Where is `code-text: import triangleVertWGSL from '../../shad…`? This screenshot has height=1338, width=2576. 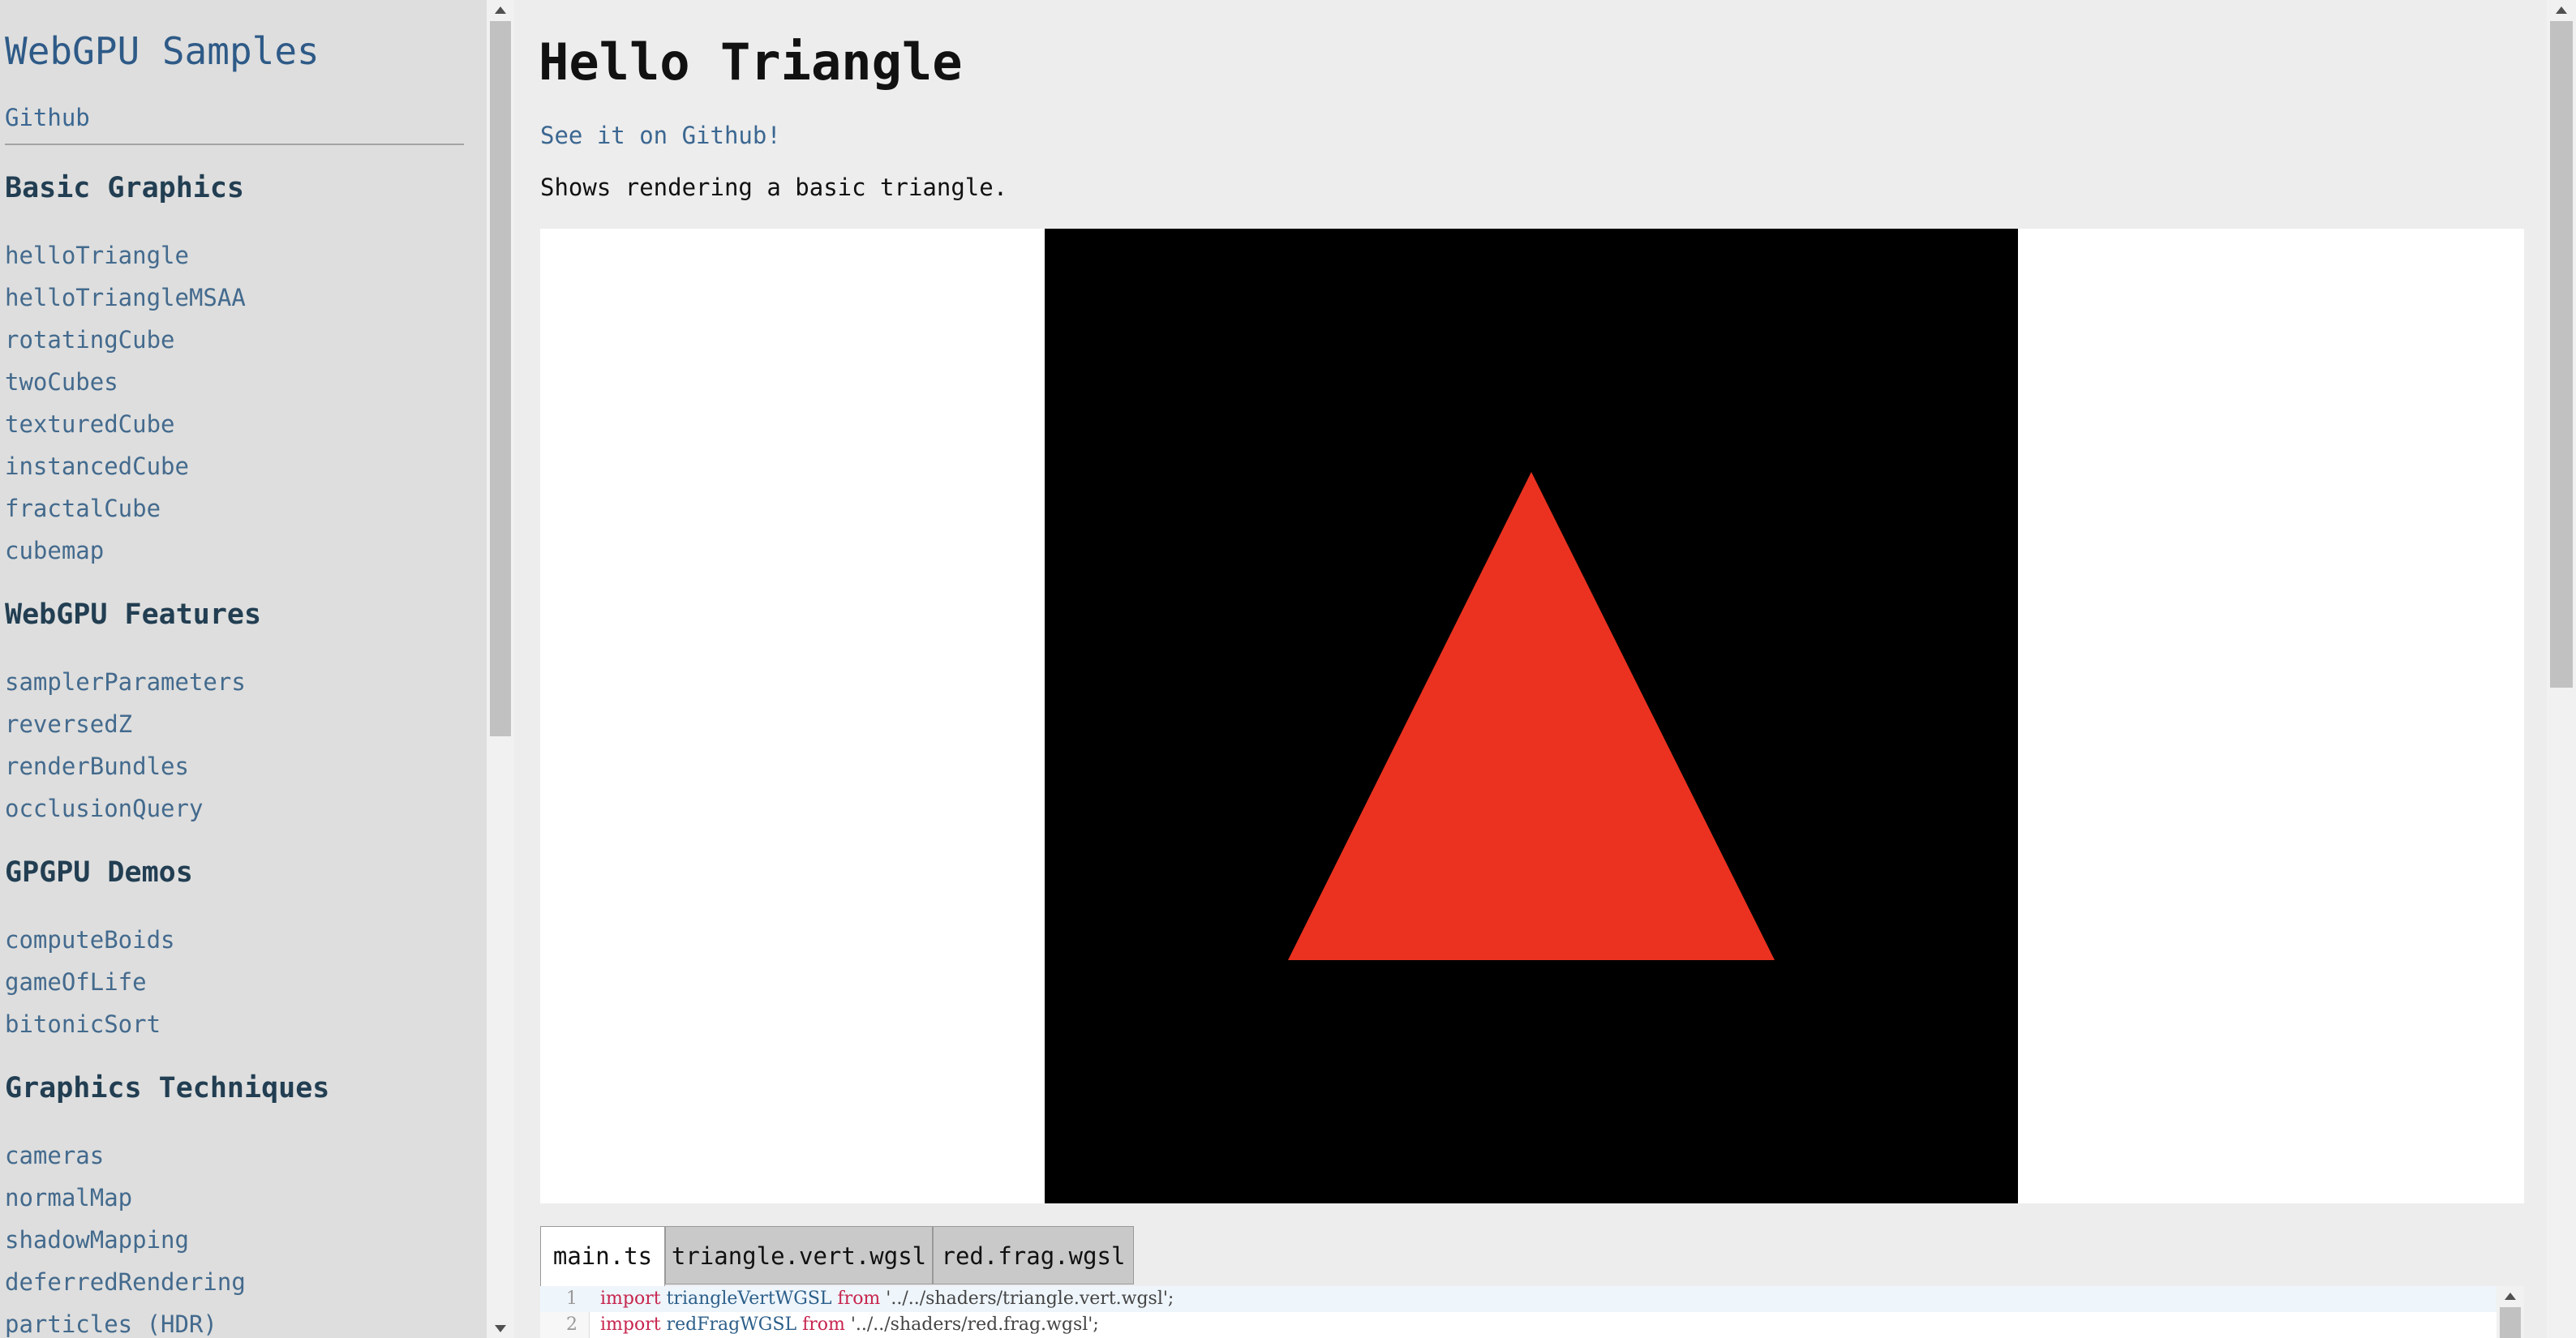
code-text: import triangleVertWGSL from '../../shad… is located at coordinates (887, 1299).